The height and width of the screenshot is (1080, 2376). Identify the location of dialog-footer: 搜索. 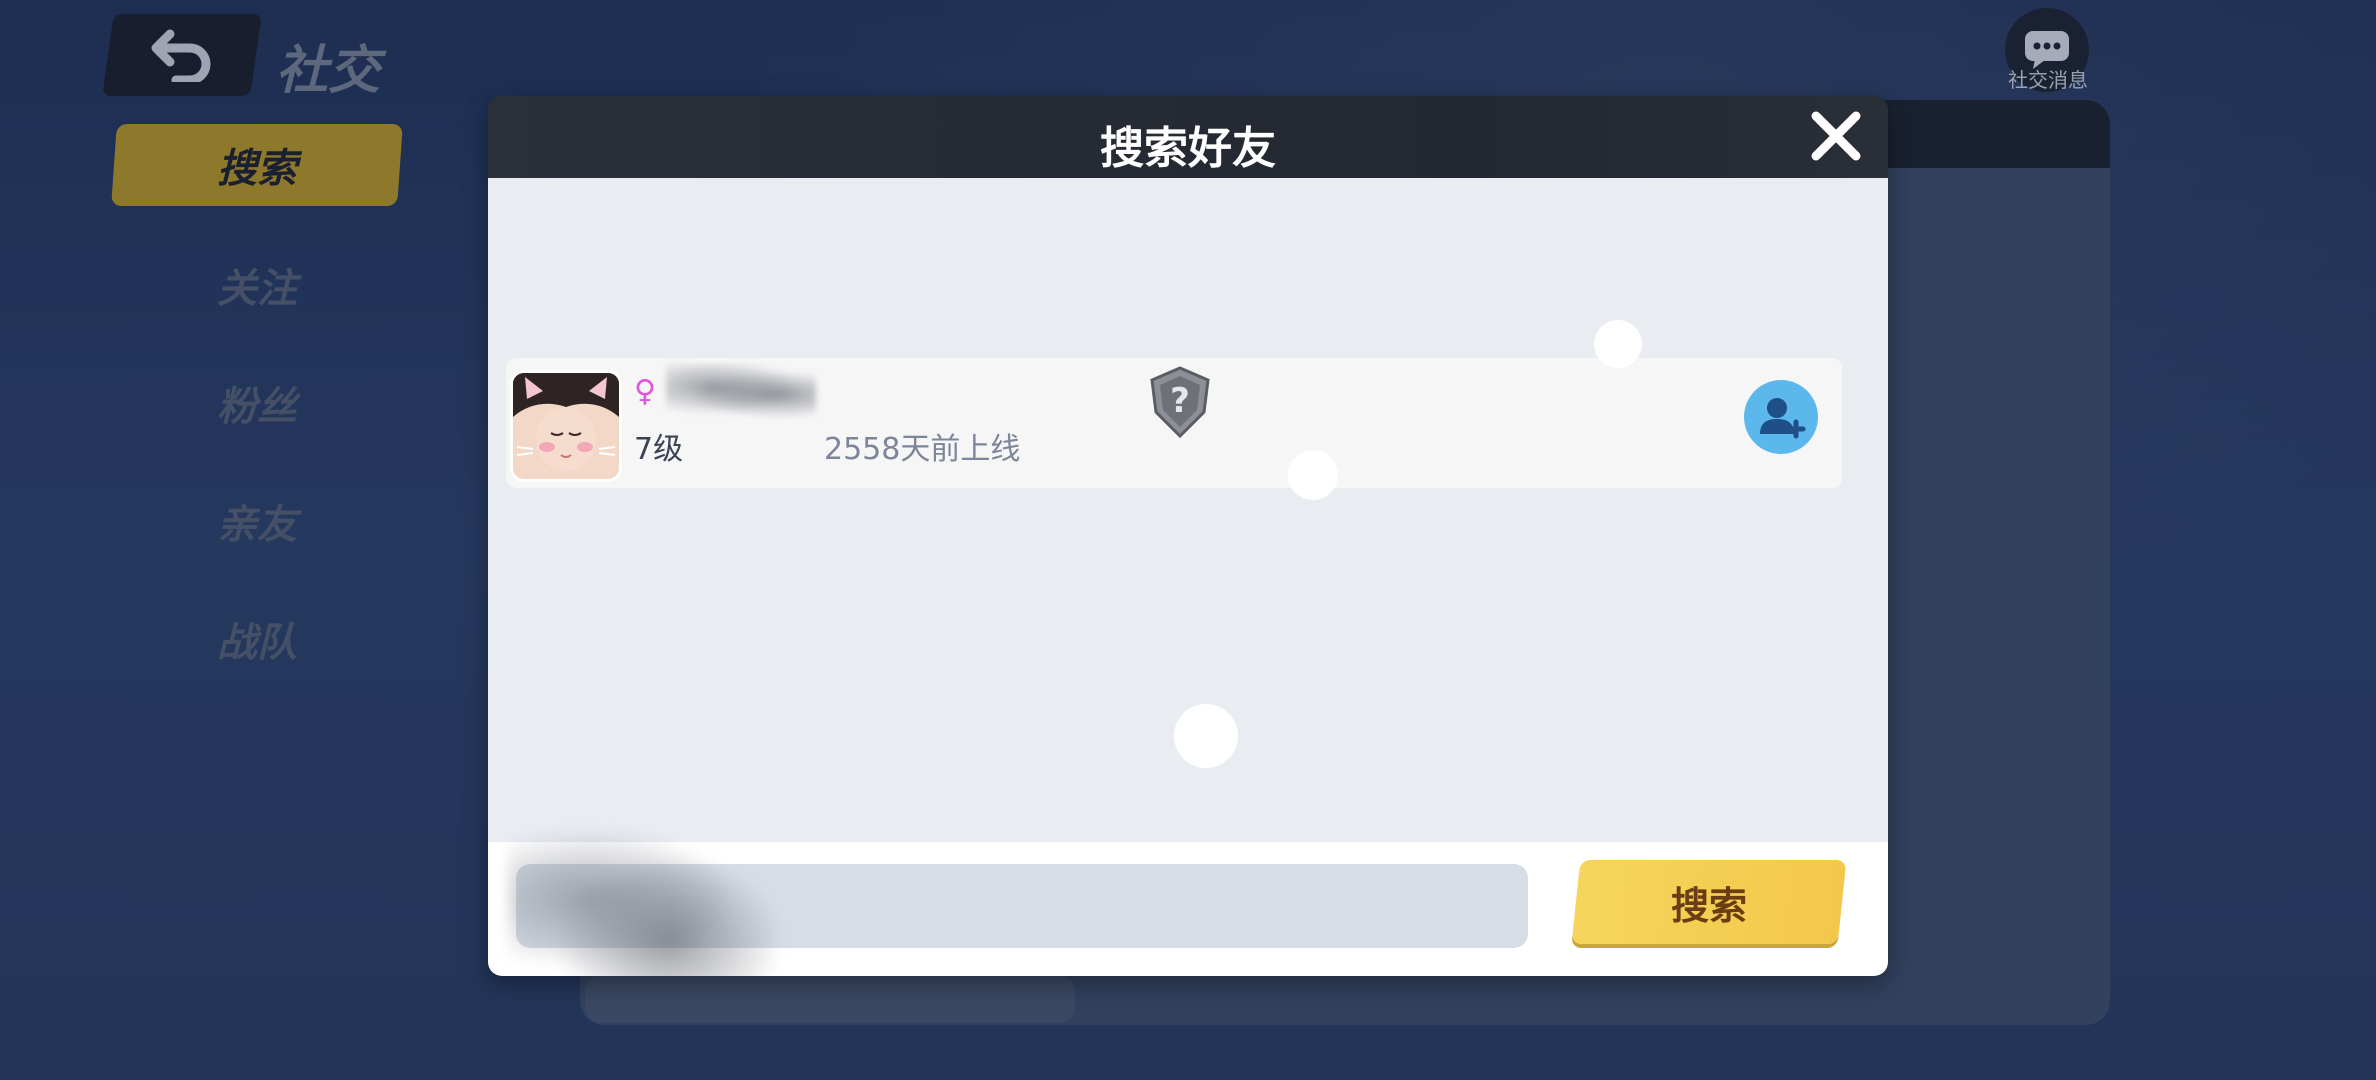
(1188, 899).